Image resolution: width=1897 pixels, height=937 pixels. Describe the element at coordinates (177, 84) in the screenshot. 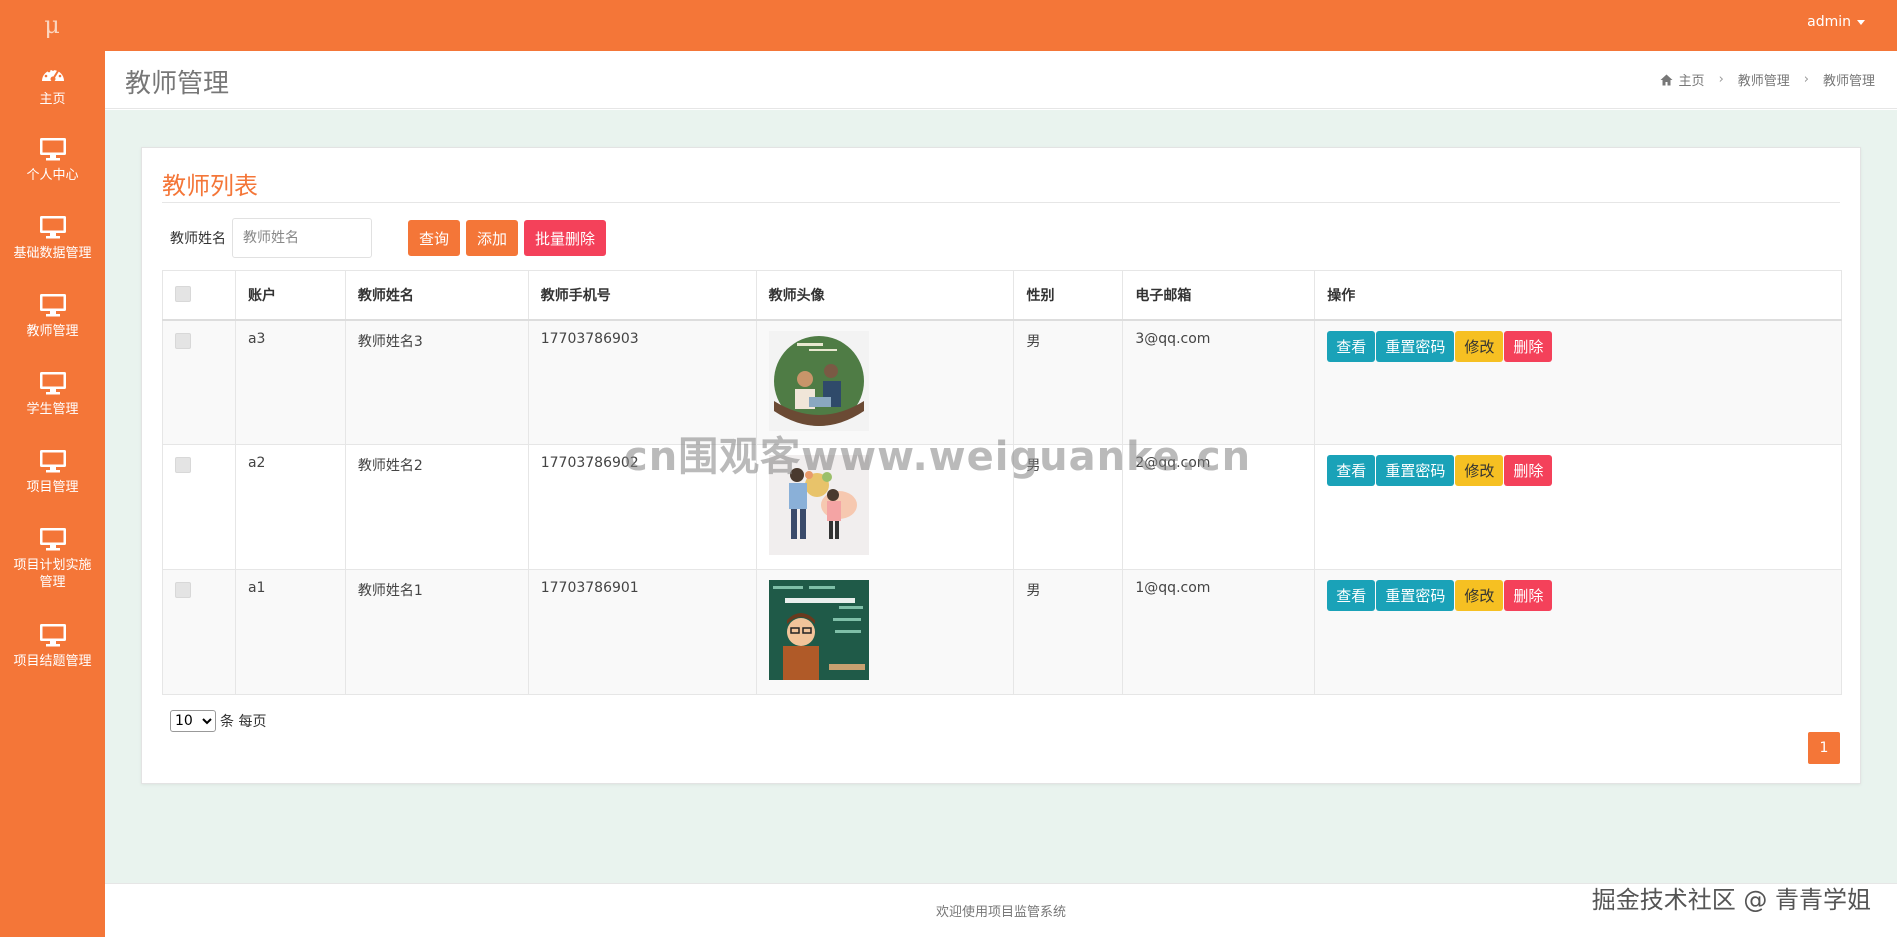

I see `page-title: 教师管理` at that location.